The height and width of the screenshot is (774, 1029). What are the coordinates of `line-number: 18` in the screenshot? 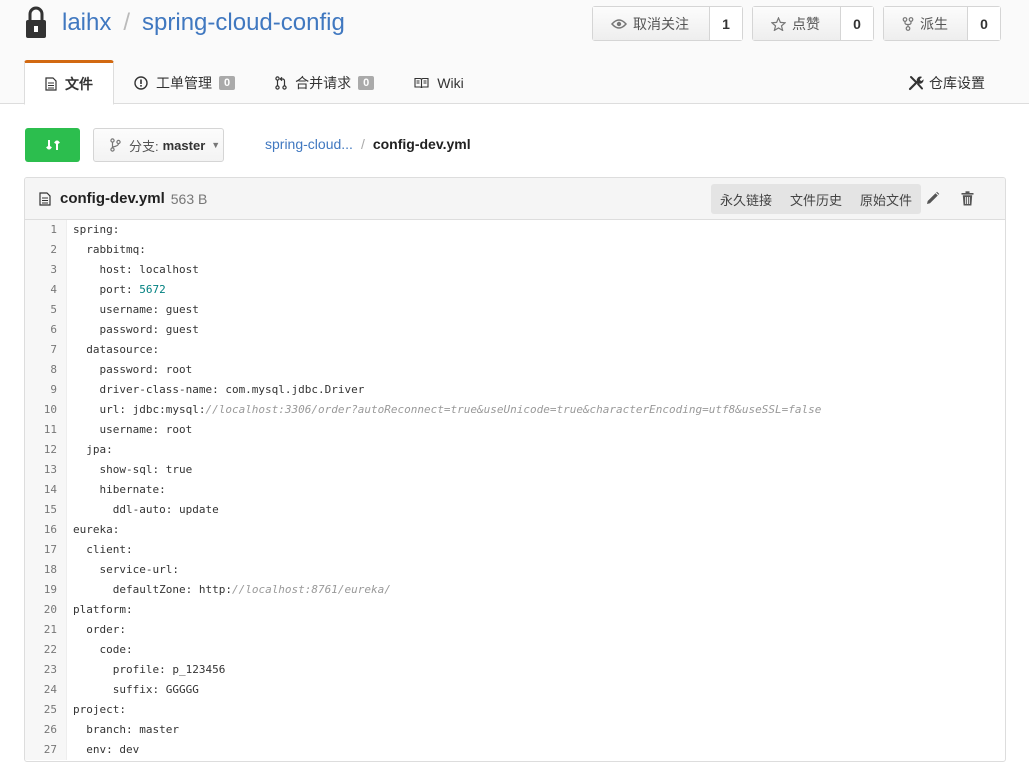 It's located at (41, 570).